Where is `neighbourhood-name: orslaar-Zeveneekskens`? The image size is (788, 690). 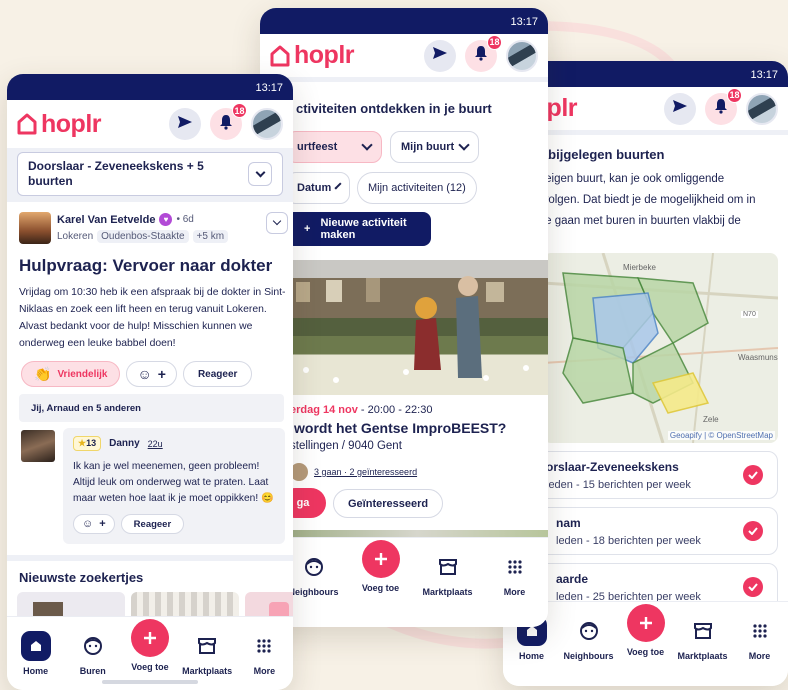 neighbourhood-name: orslaar-Zeveneekskens is located at coordinates (612, 467).